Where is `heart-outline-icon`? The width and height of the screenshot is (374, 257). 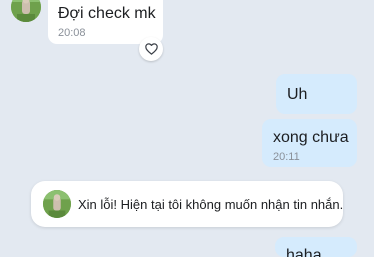 heart-outline-icon is located at coordinates (151, 49).